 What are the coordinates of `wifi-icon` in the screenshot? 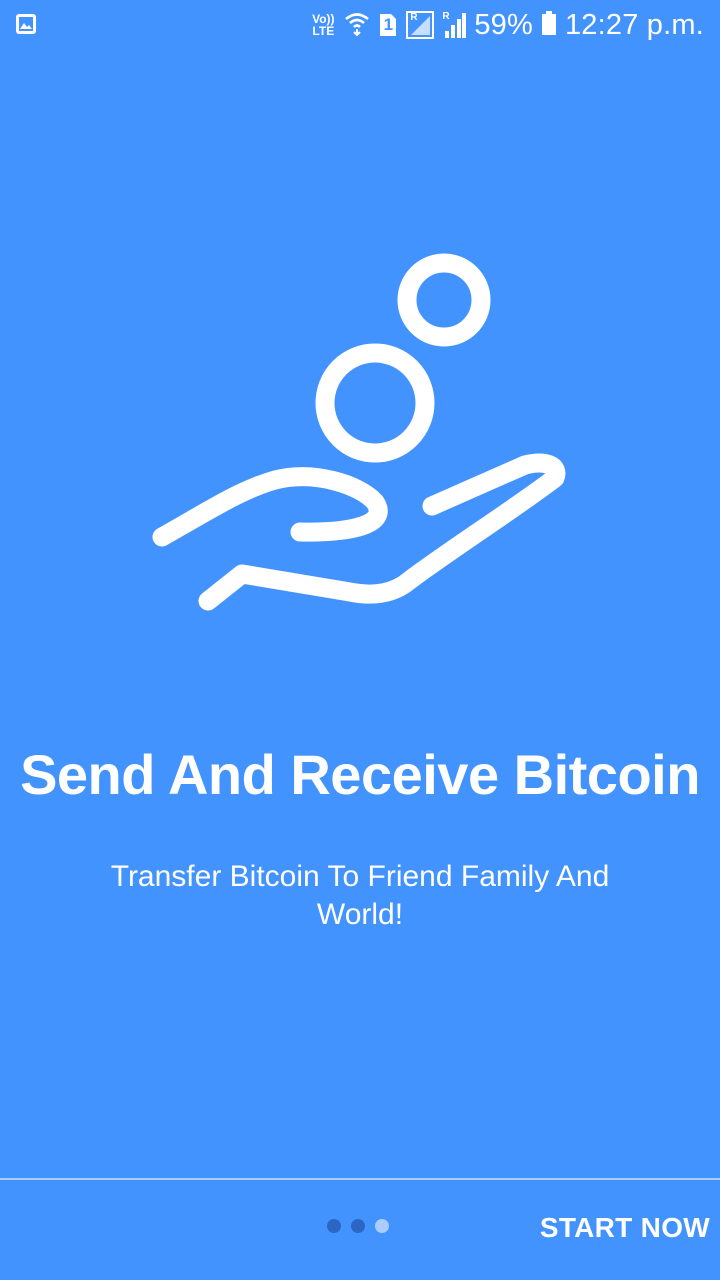 It's located at (357, 25).